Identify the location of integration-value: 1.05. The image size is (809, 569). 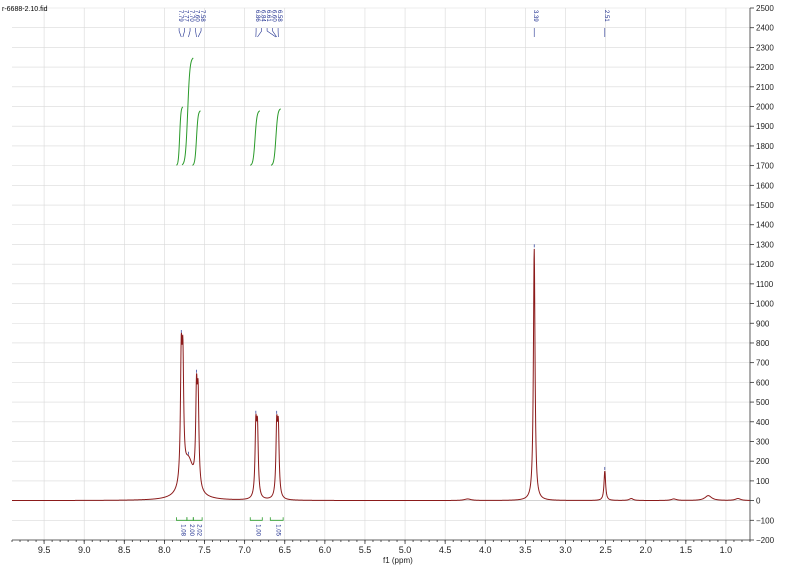
(278, 530).